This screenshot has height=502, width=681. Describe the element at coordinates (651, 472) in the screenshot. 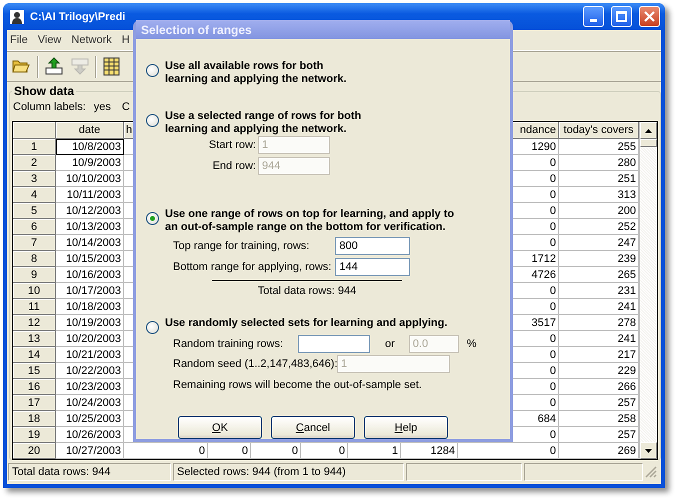

I see `resize-grip-icon` at that location.